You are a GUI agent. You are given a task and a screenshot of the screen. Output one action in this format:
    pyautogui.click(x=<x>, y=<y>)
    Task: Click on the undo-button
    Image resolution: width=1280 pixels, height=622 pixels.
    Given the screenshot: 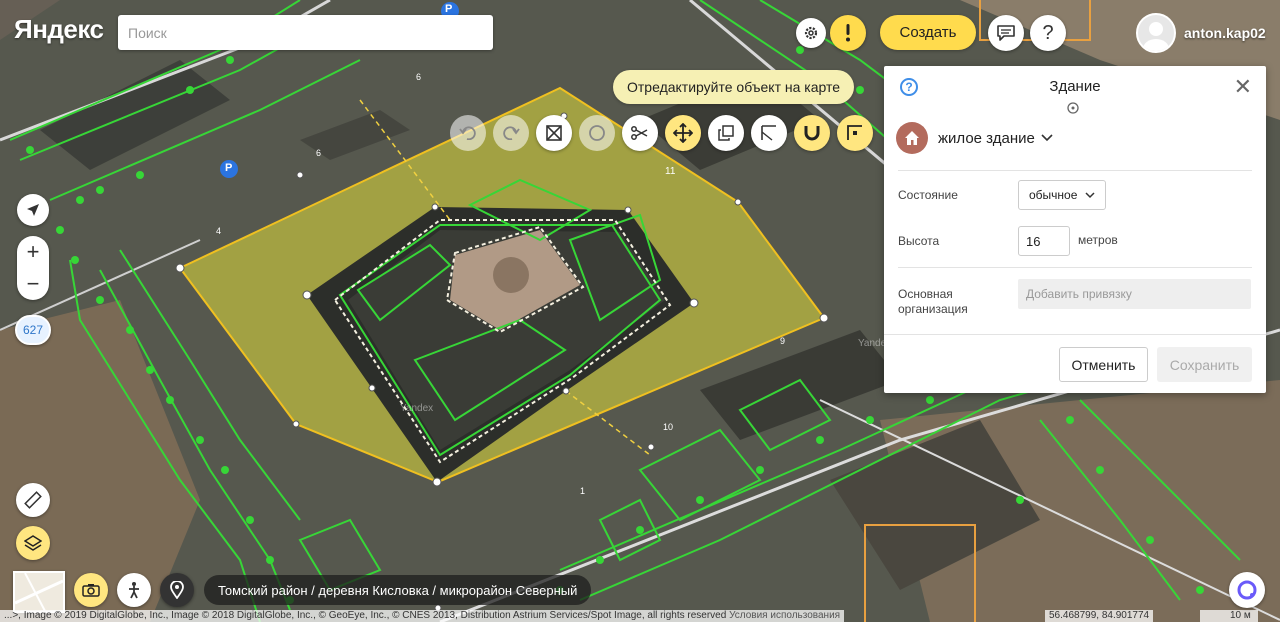 What is the action you would take?
    pyautogui.click(x=468, y=133)
    